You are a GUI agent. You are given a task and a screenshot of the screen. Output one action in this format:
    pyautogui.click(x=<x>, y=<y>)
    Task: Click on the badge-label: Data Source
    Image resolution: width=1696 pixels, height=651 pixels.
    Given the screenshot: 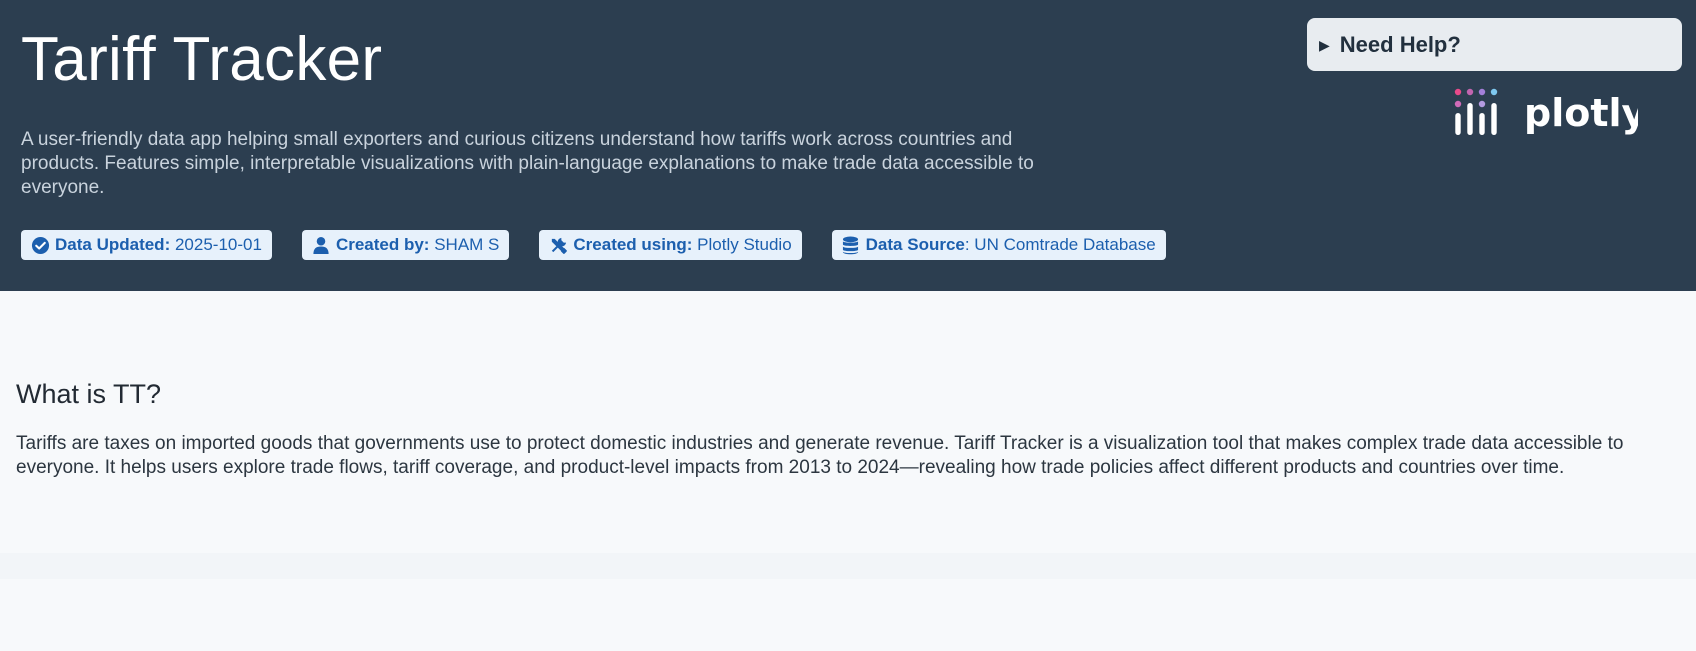 What is the action you would take?
    pyautogui.click(x=915, y=244)
    